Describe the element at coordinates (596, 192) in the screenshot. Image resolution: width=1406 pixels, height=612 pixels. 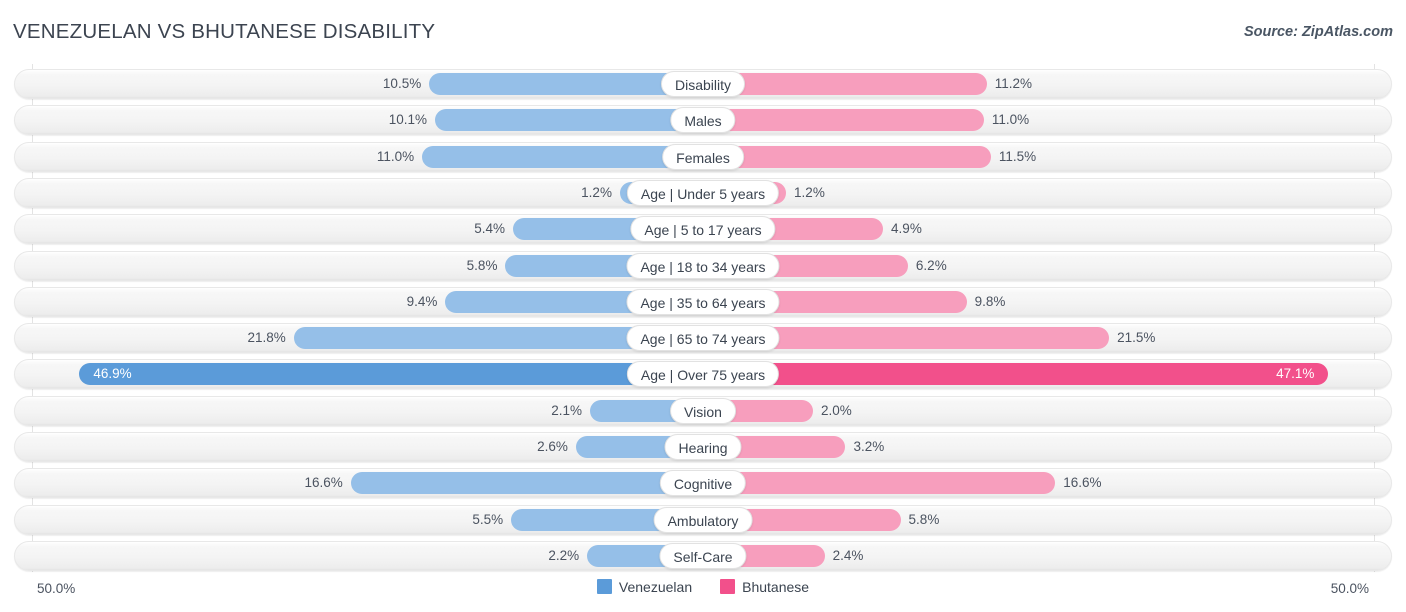
I see `value-label-venezuelan: 1.2%` at that location.